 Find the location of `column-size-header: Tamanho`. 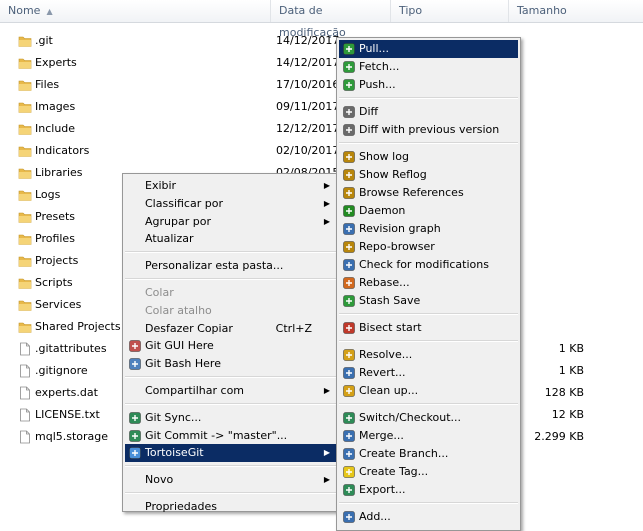

column-size-header: Tamanho is located at coordinates (576, 11).